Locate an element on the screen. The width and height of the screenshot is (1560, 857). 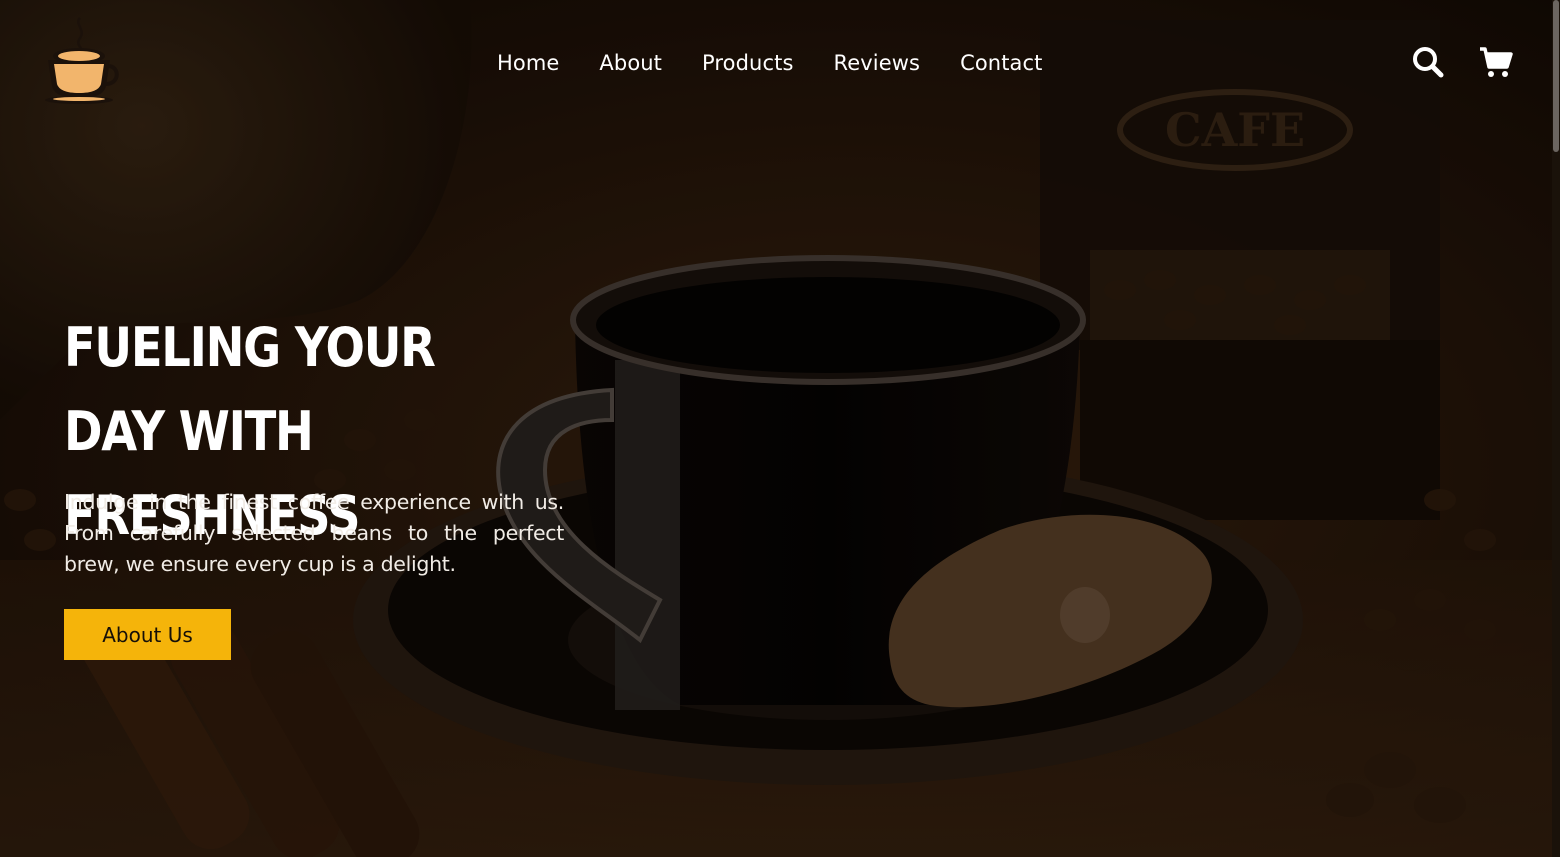
main-nav: Home About Products Reviews Contact is located at coordinates (769, 63).